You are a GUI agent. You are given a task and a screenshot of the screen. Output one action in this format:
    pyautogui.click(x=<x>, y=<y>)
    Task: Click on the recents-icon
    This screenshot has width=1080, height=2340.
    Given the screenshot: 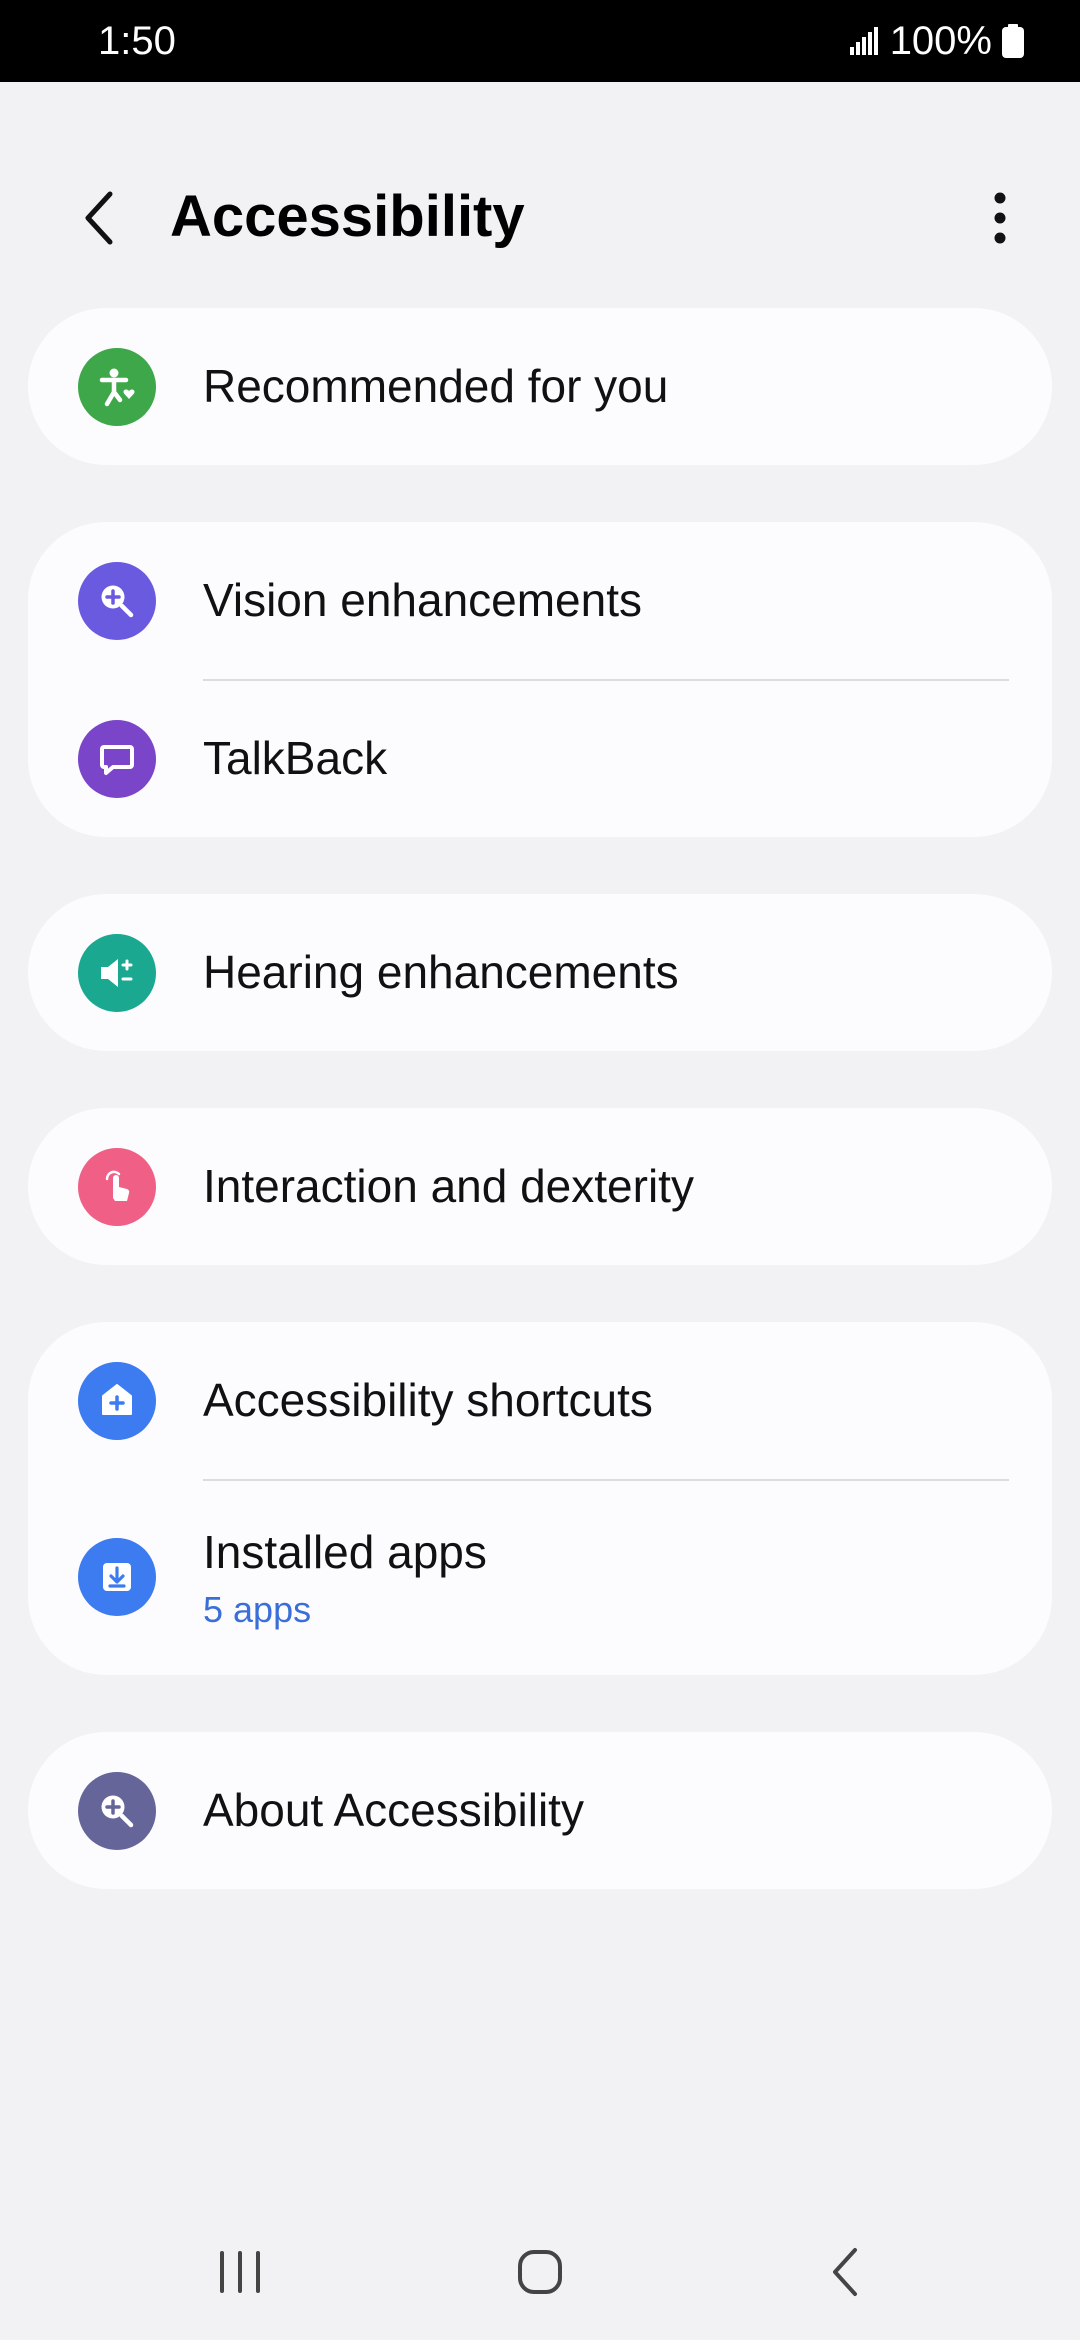 What is the action you would take?
    pyautogui.click(x=240, y=2272)
    